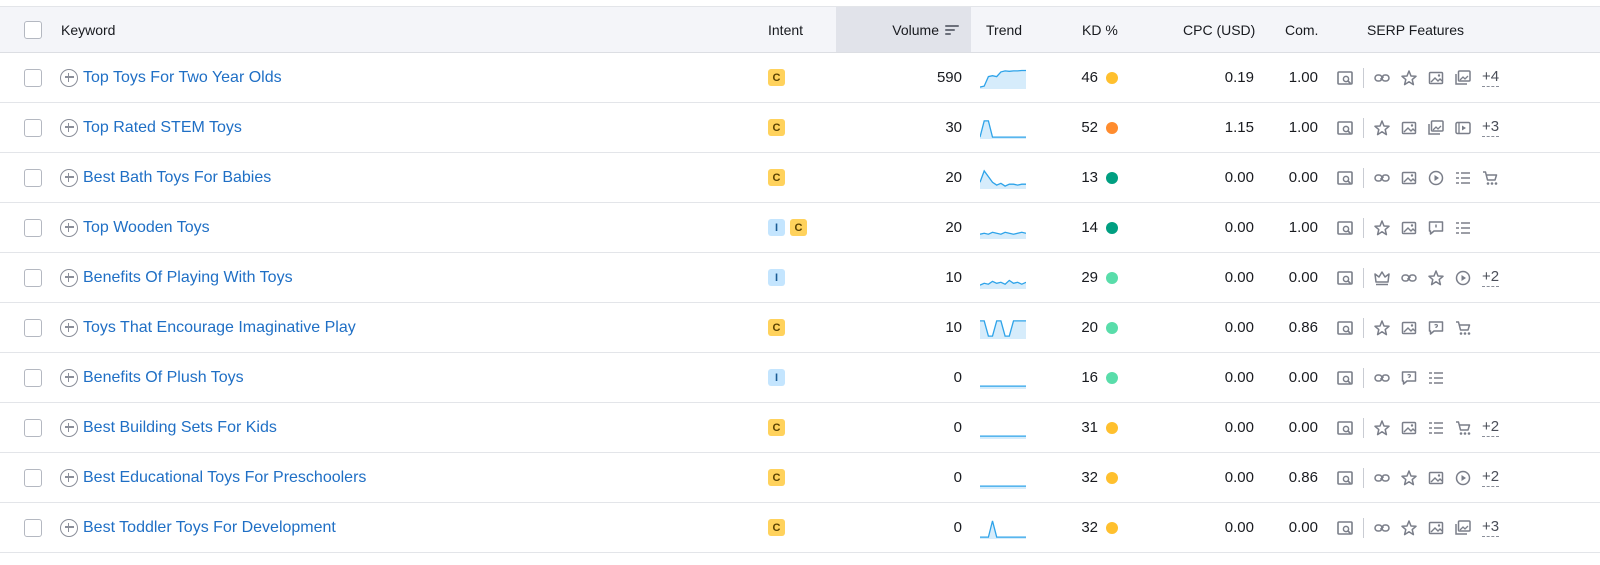 This screenshot has height=565, width=1600. What do you see at coordinates (1004, 29) in the screenshot?
I see `col-trend: Trend` at bounding box center [1004, 29].